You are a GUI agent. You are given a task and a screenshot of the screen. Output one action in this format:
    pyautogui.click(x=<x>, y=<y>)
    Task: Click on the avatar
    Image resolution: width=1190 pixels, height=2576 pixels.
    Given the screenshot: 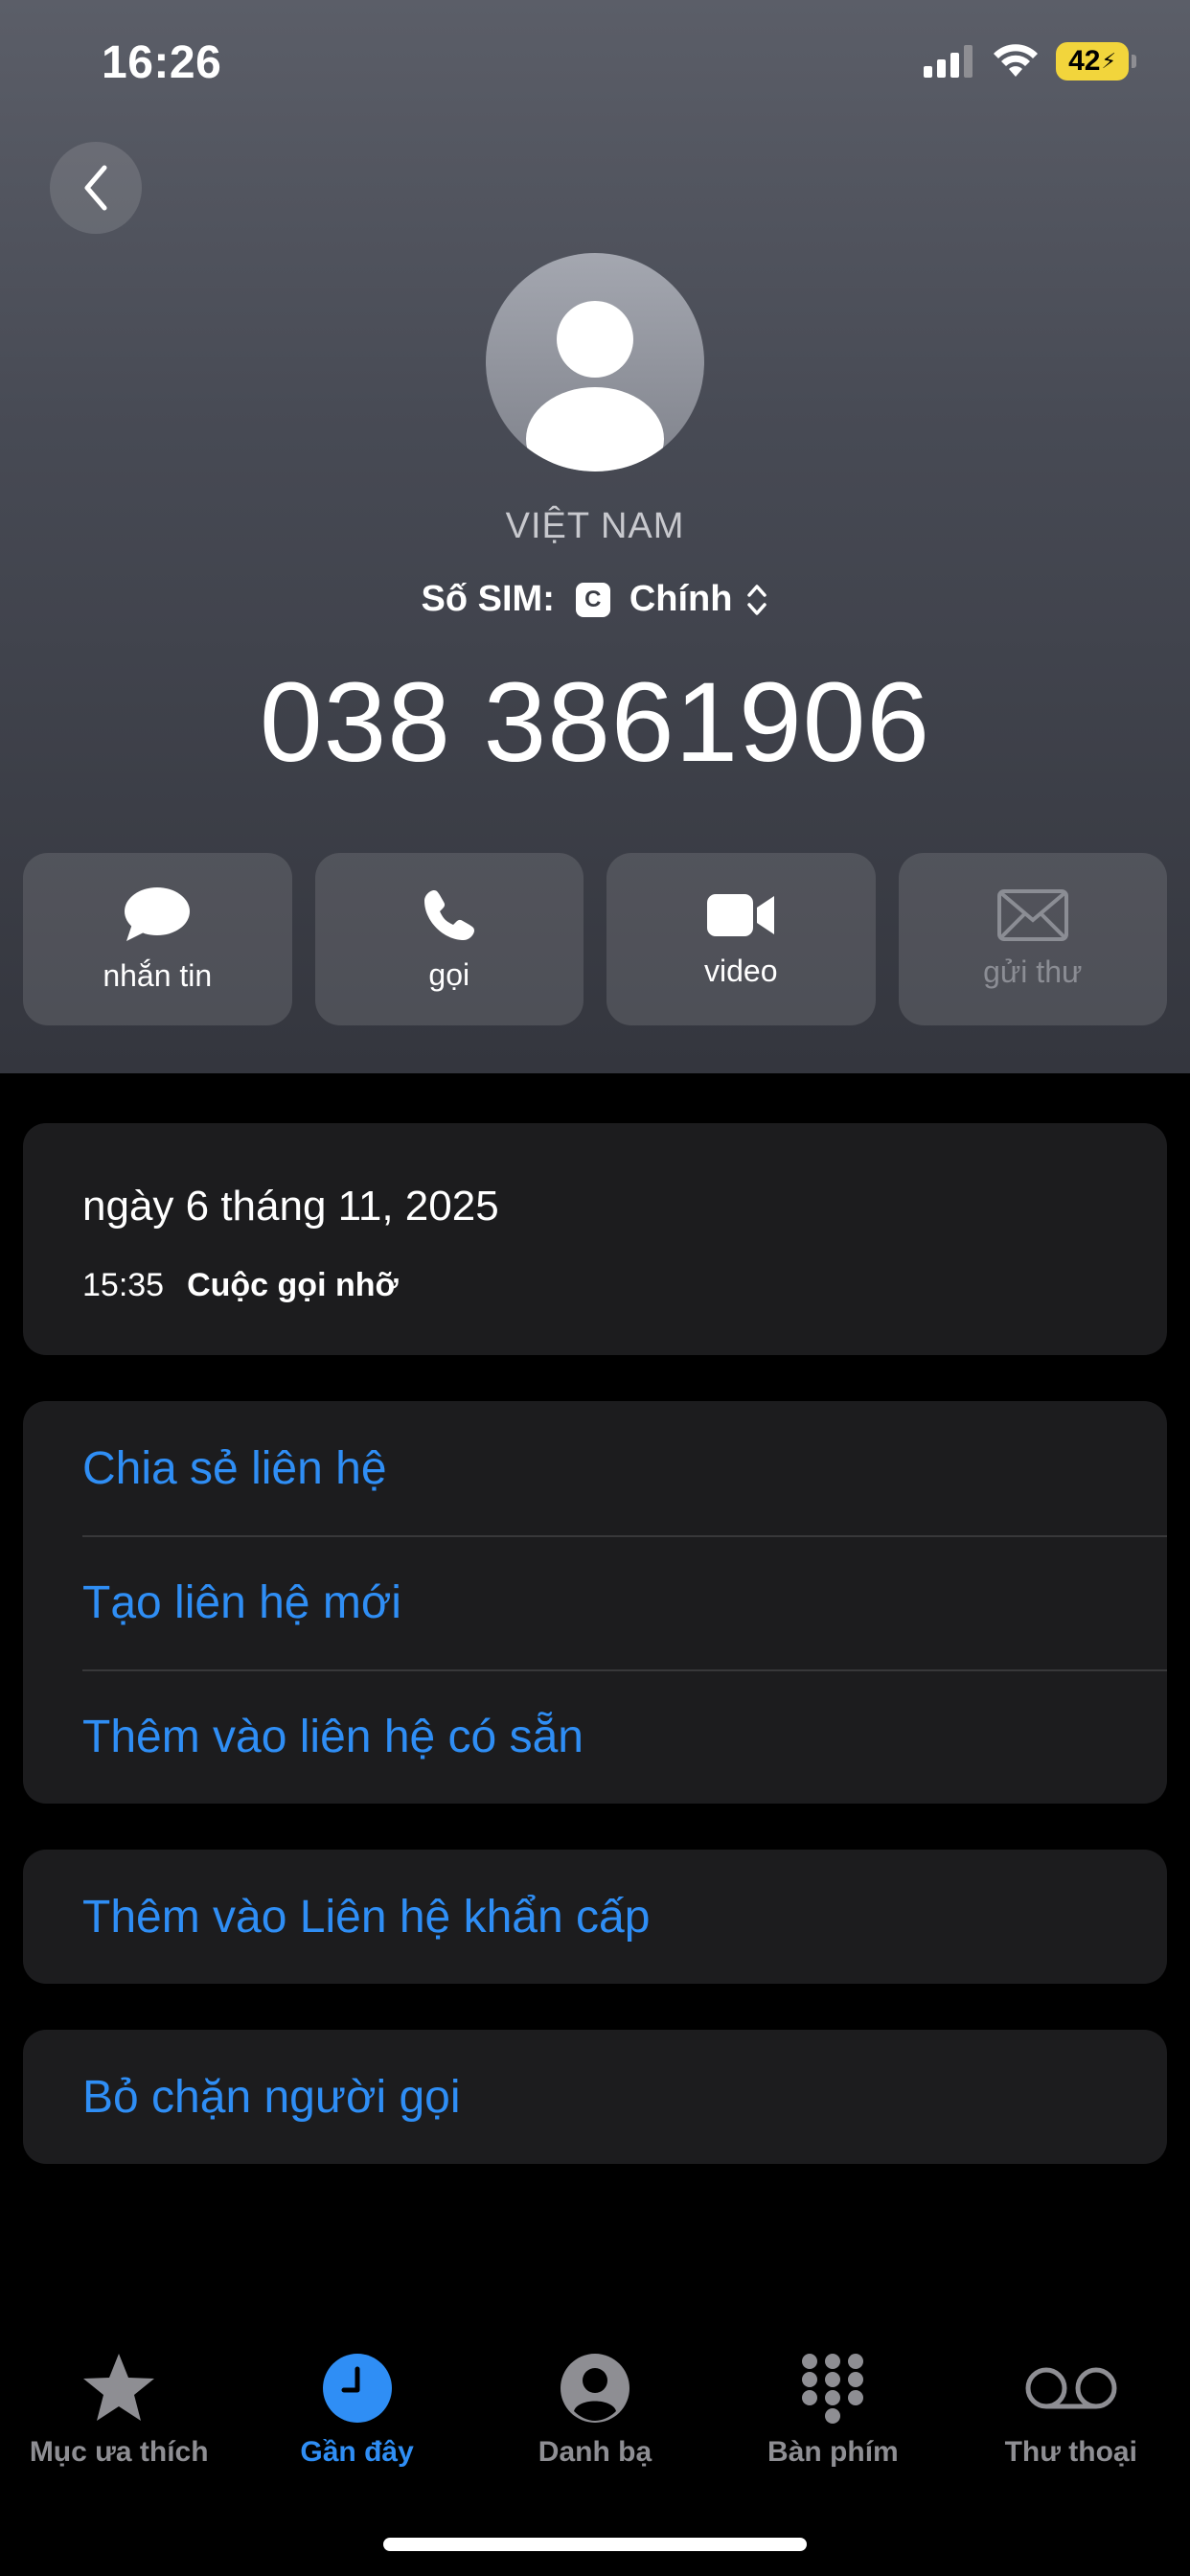 What is the action you would take?
    pyautogui.click(x=595, y=362)
    